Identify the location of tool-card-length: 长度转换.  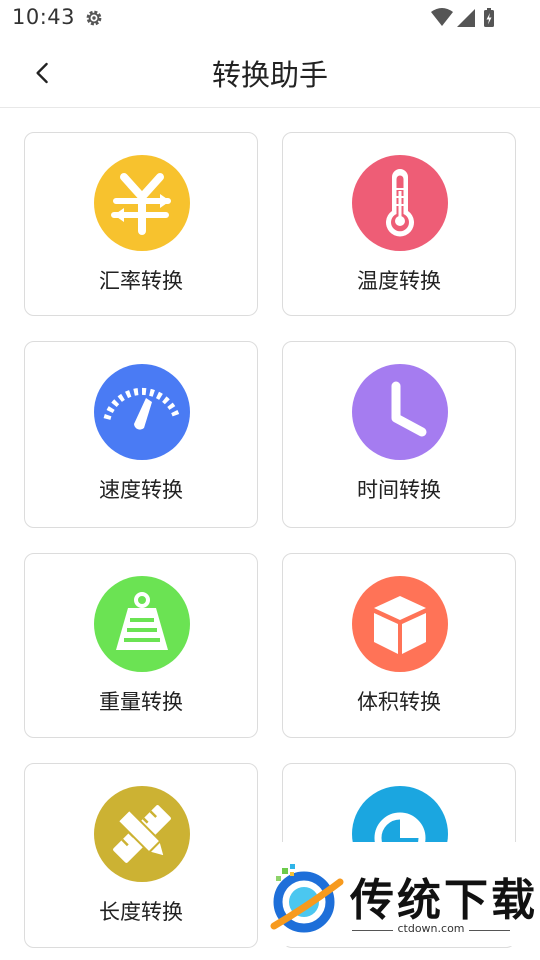
(141, 855).